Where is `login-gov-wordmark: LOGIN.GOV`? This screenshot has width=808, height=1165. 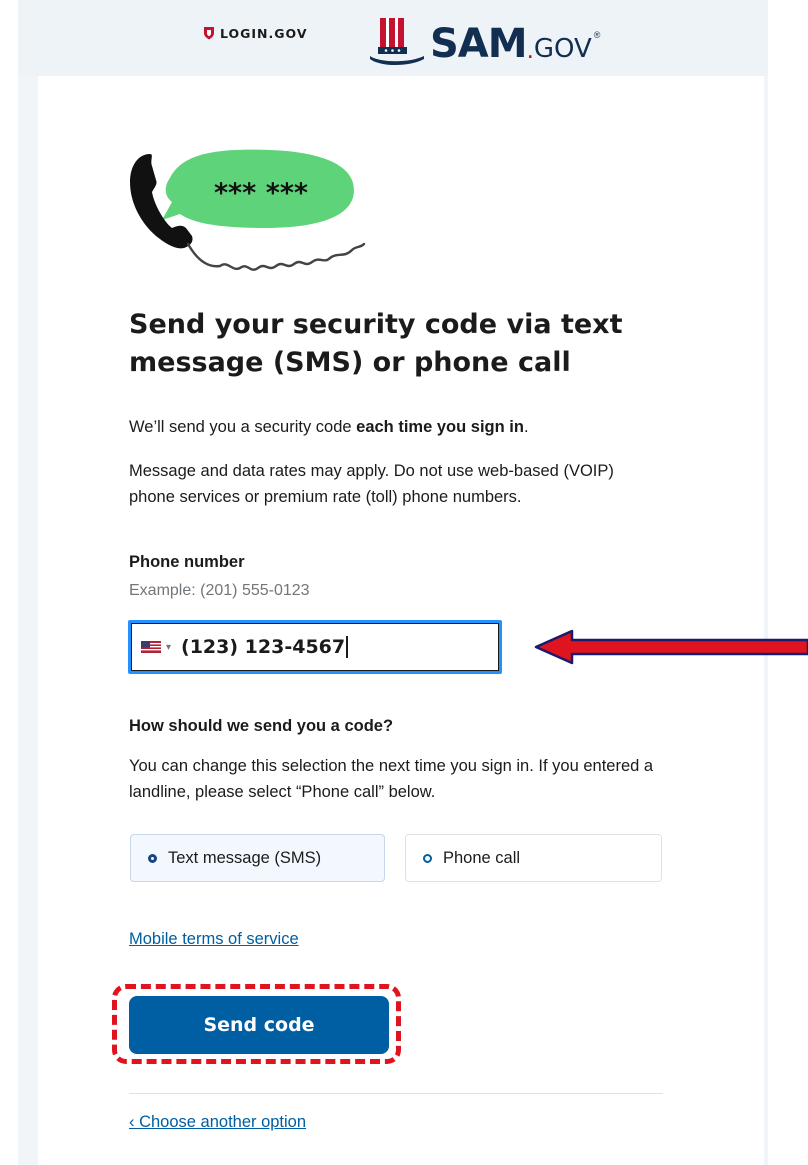 login-gov-wordmark: LOGIN.GOV is located at coordinates (264, 33).